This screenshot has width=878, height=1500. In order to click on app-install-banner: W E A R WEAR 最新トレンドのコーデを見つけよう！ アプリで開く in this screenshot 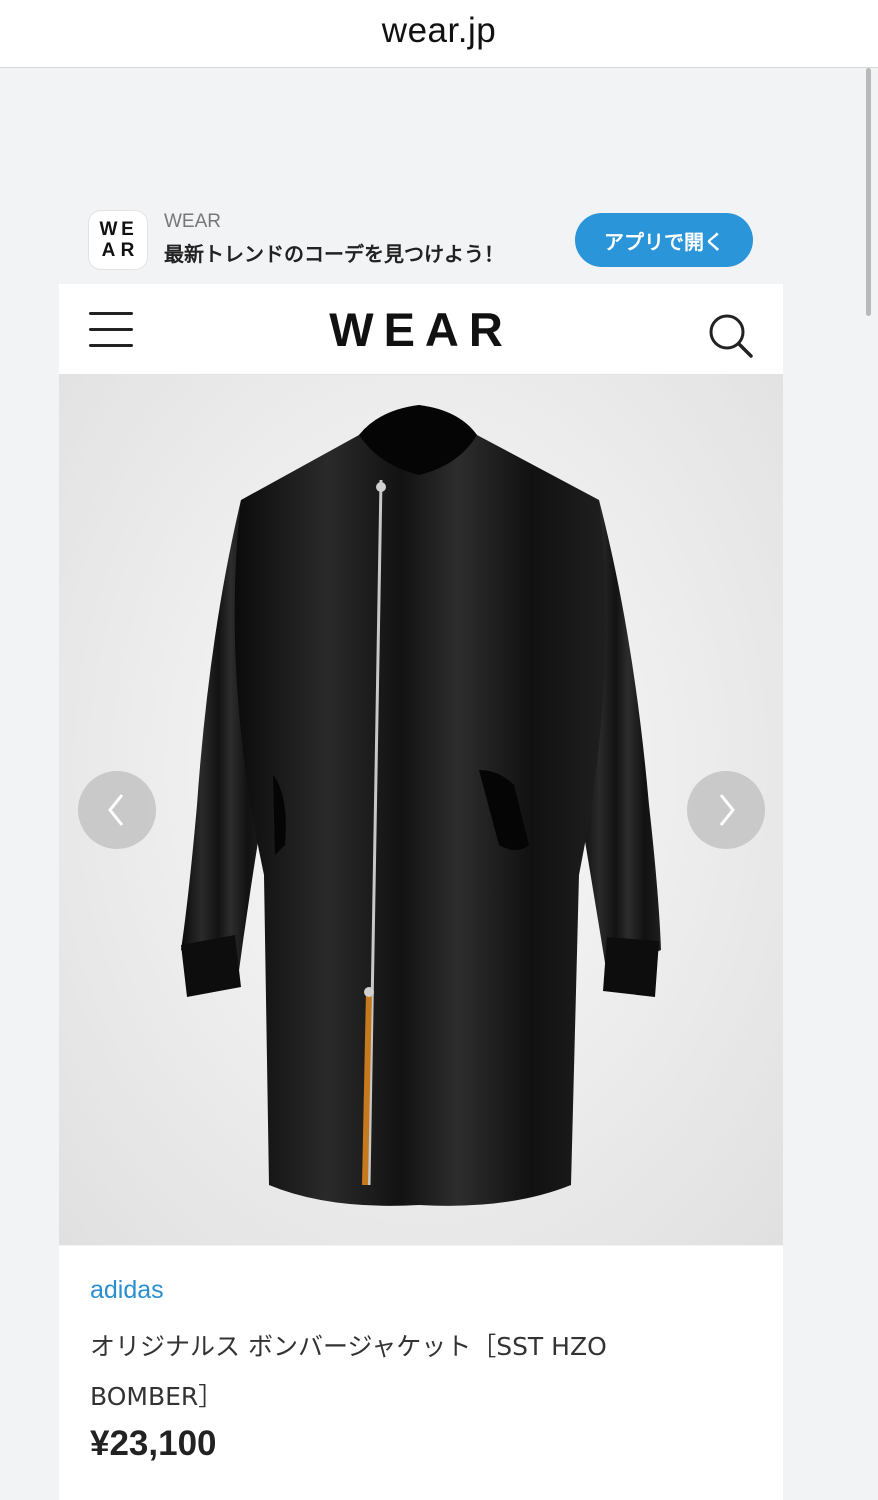, I will do `click(422, 240)`.